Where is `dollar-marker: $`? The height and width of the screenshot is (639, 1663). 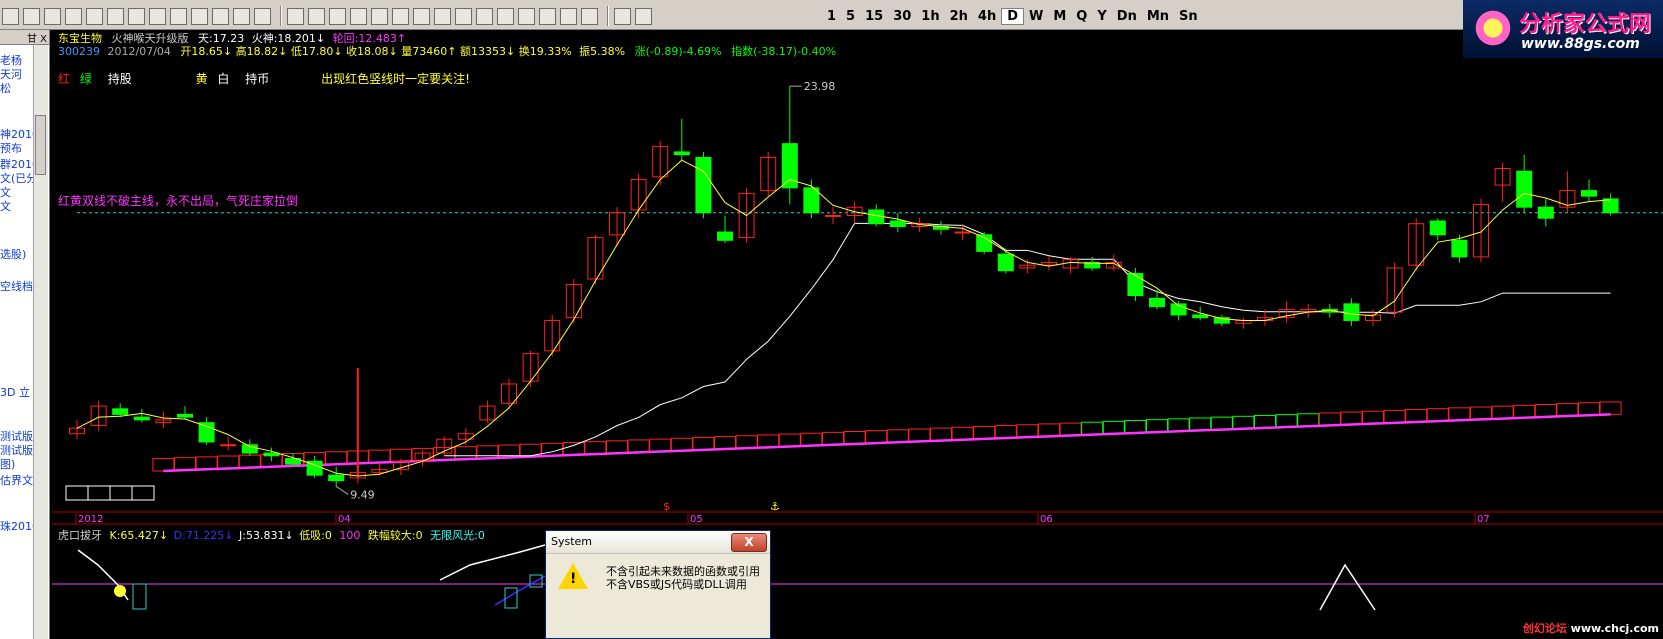
dollar-marker: $ is located at coordinates (666, 506).